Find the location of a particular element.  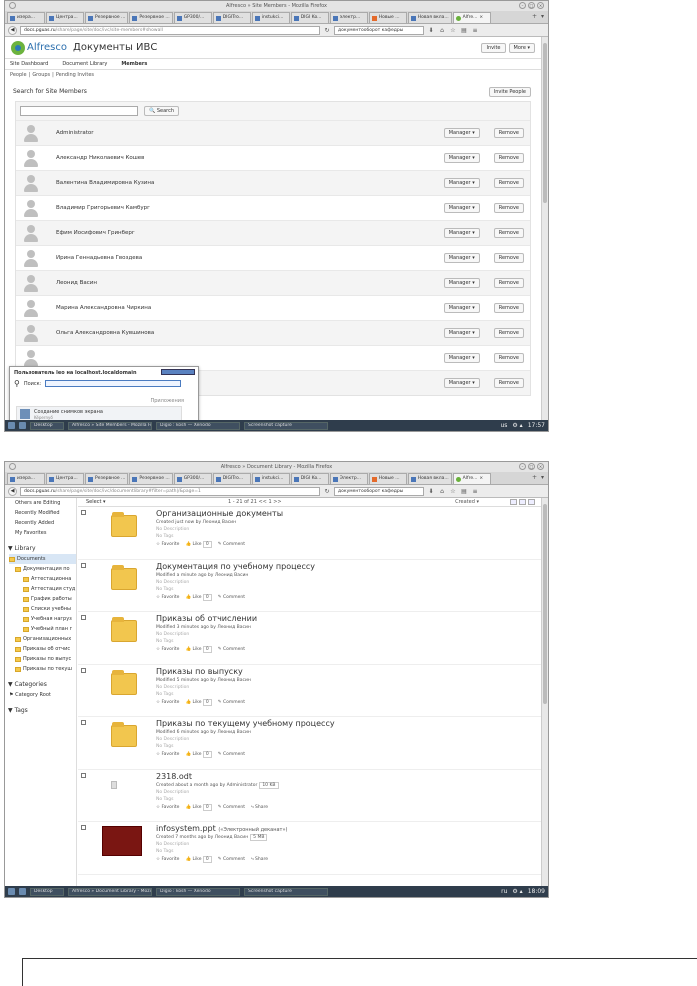

filter-link: Recently Modified is located at coordinates (40, 513).